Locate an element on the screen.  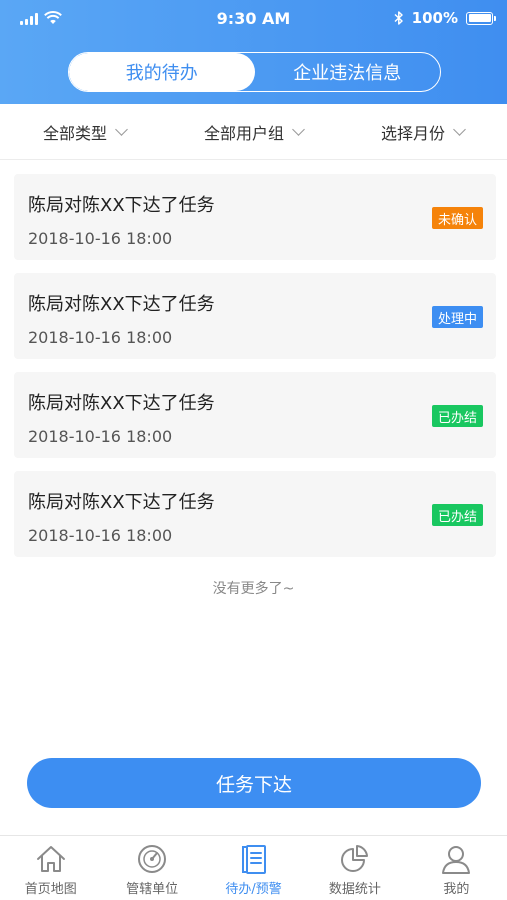
filter-bar: 全部类型 全部用户组 选择月份 is located at coordinates (253, 132).